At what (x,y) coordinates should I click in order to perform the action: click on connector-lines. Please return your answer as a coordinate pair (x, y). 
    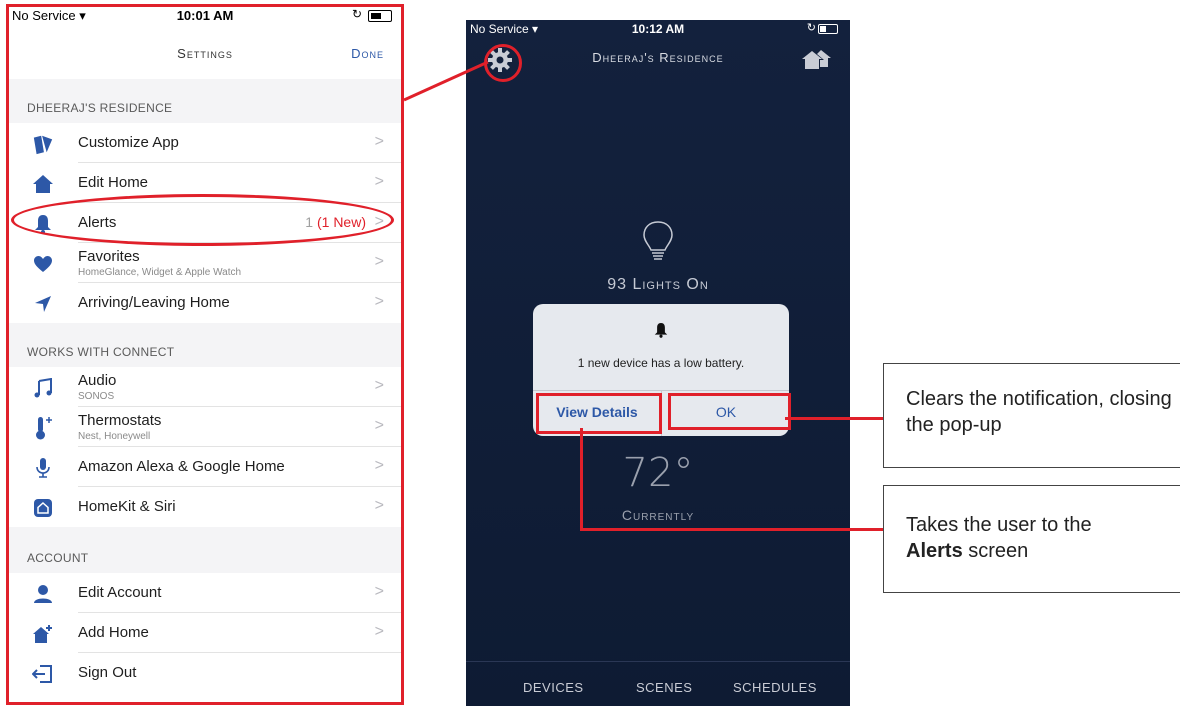
    Looking at the image, I should click on (446, 81).